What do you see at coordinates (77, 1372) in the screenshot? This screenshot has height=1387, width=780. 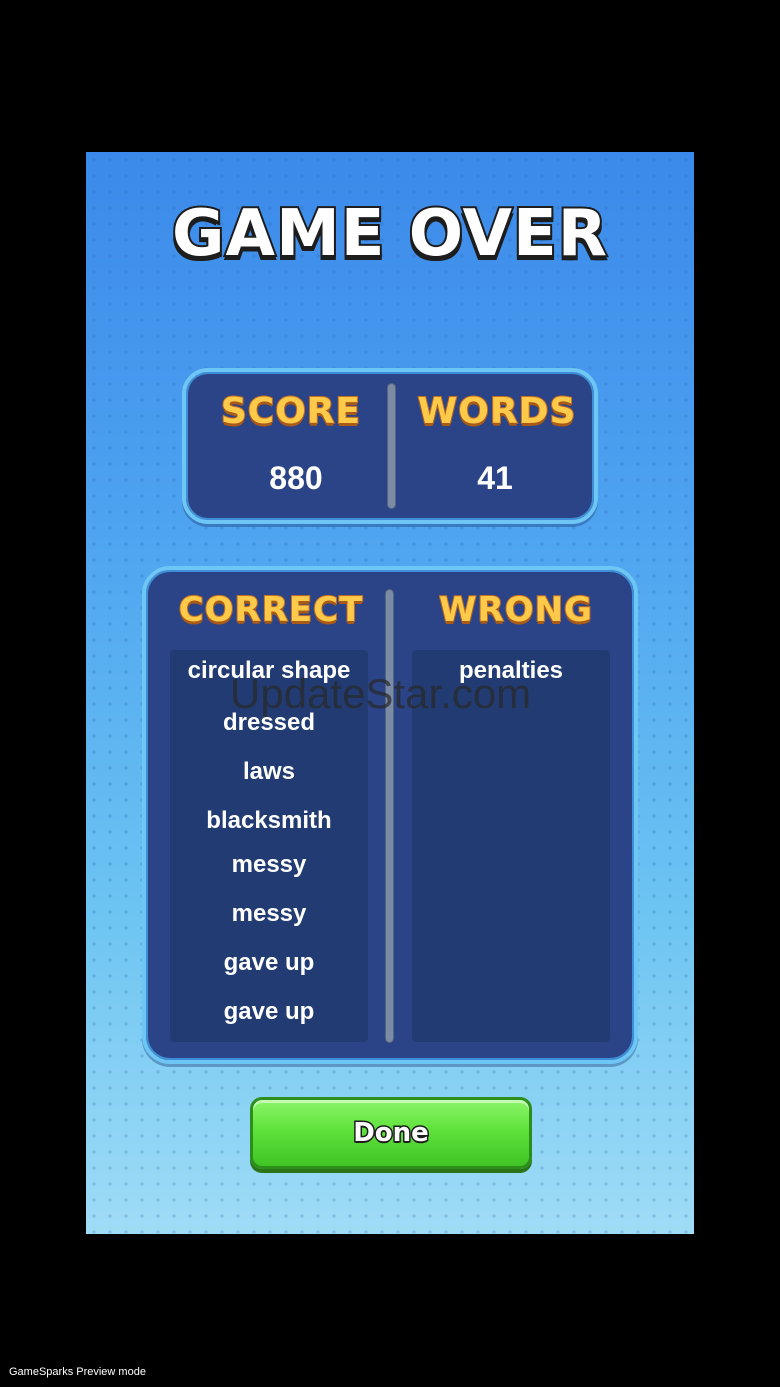 I see `preview-mode-note: GameSparks Preview mode` at bounding box center [77, 1372].